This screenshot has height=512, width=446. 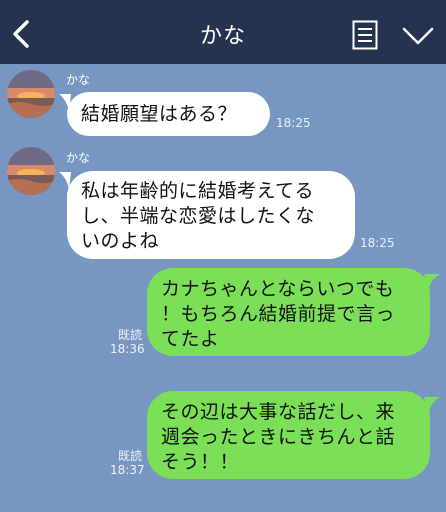 I want to click on message-text: 結婚願望はある？, so click(x=159, y=114).